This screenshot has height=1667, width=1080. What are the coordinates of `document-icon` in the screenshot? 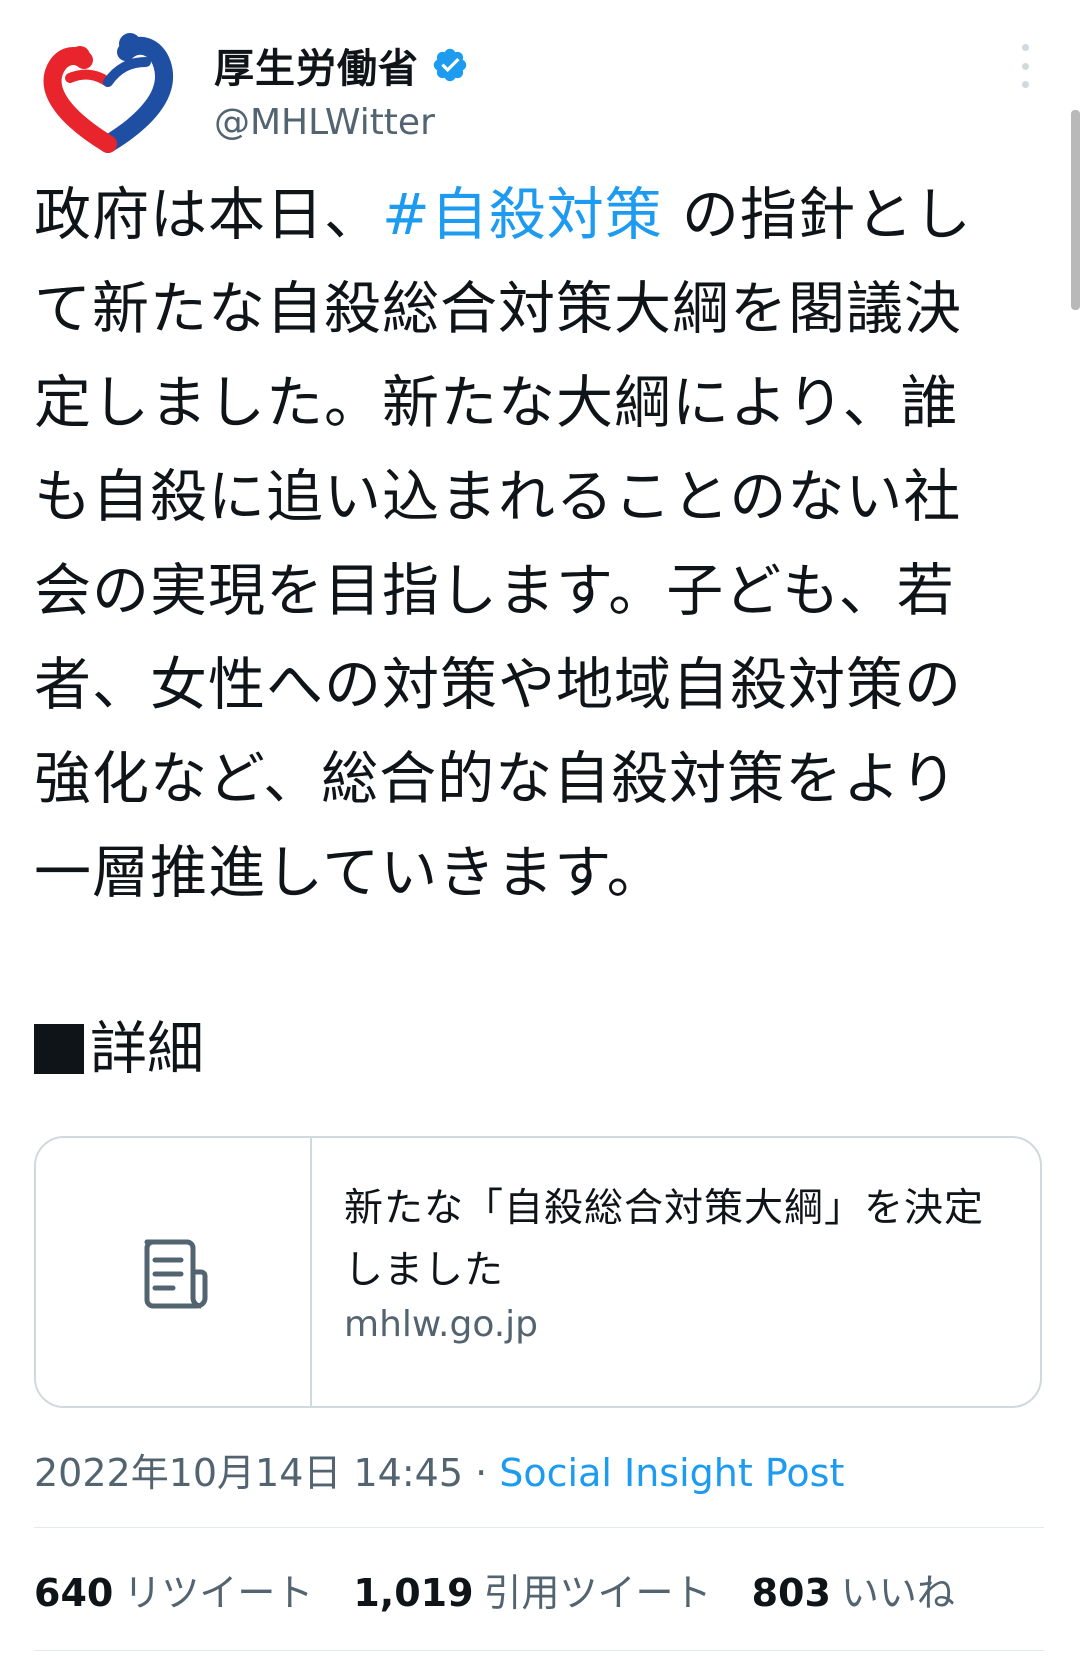 It's located at (176, 1274).